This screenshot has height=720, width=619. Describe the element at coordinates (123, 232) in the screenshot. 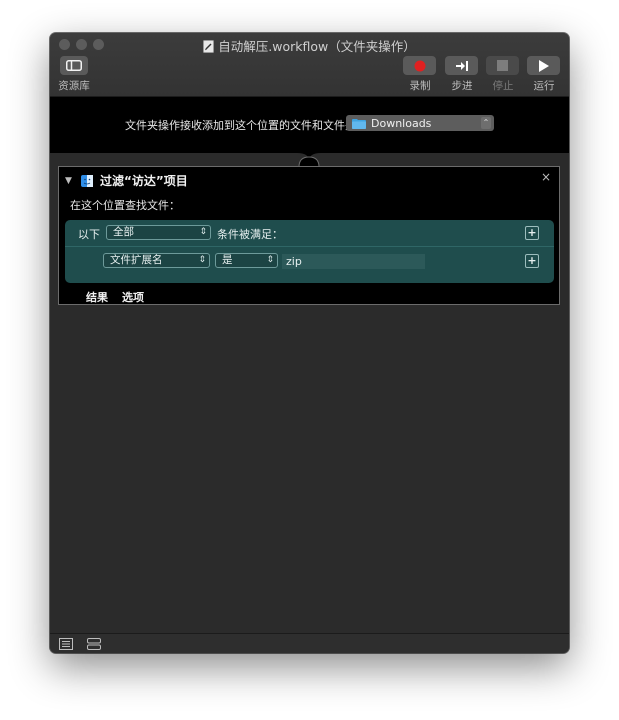

I see `match-mode-value: 全部` at that location.